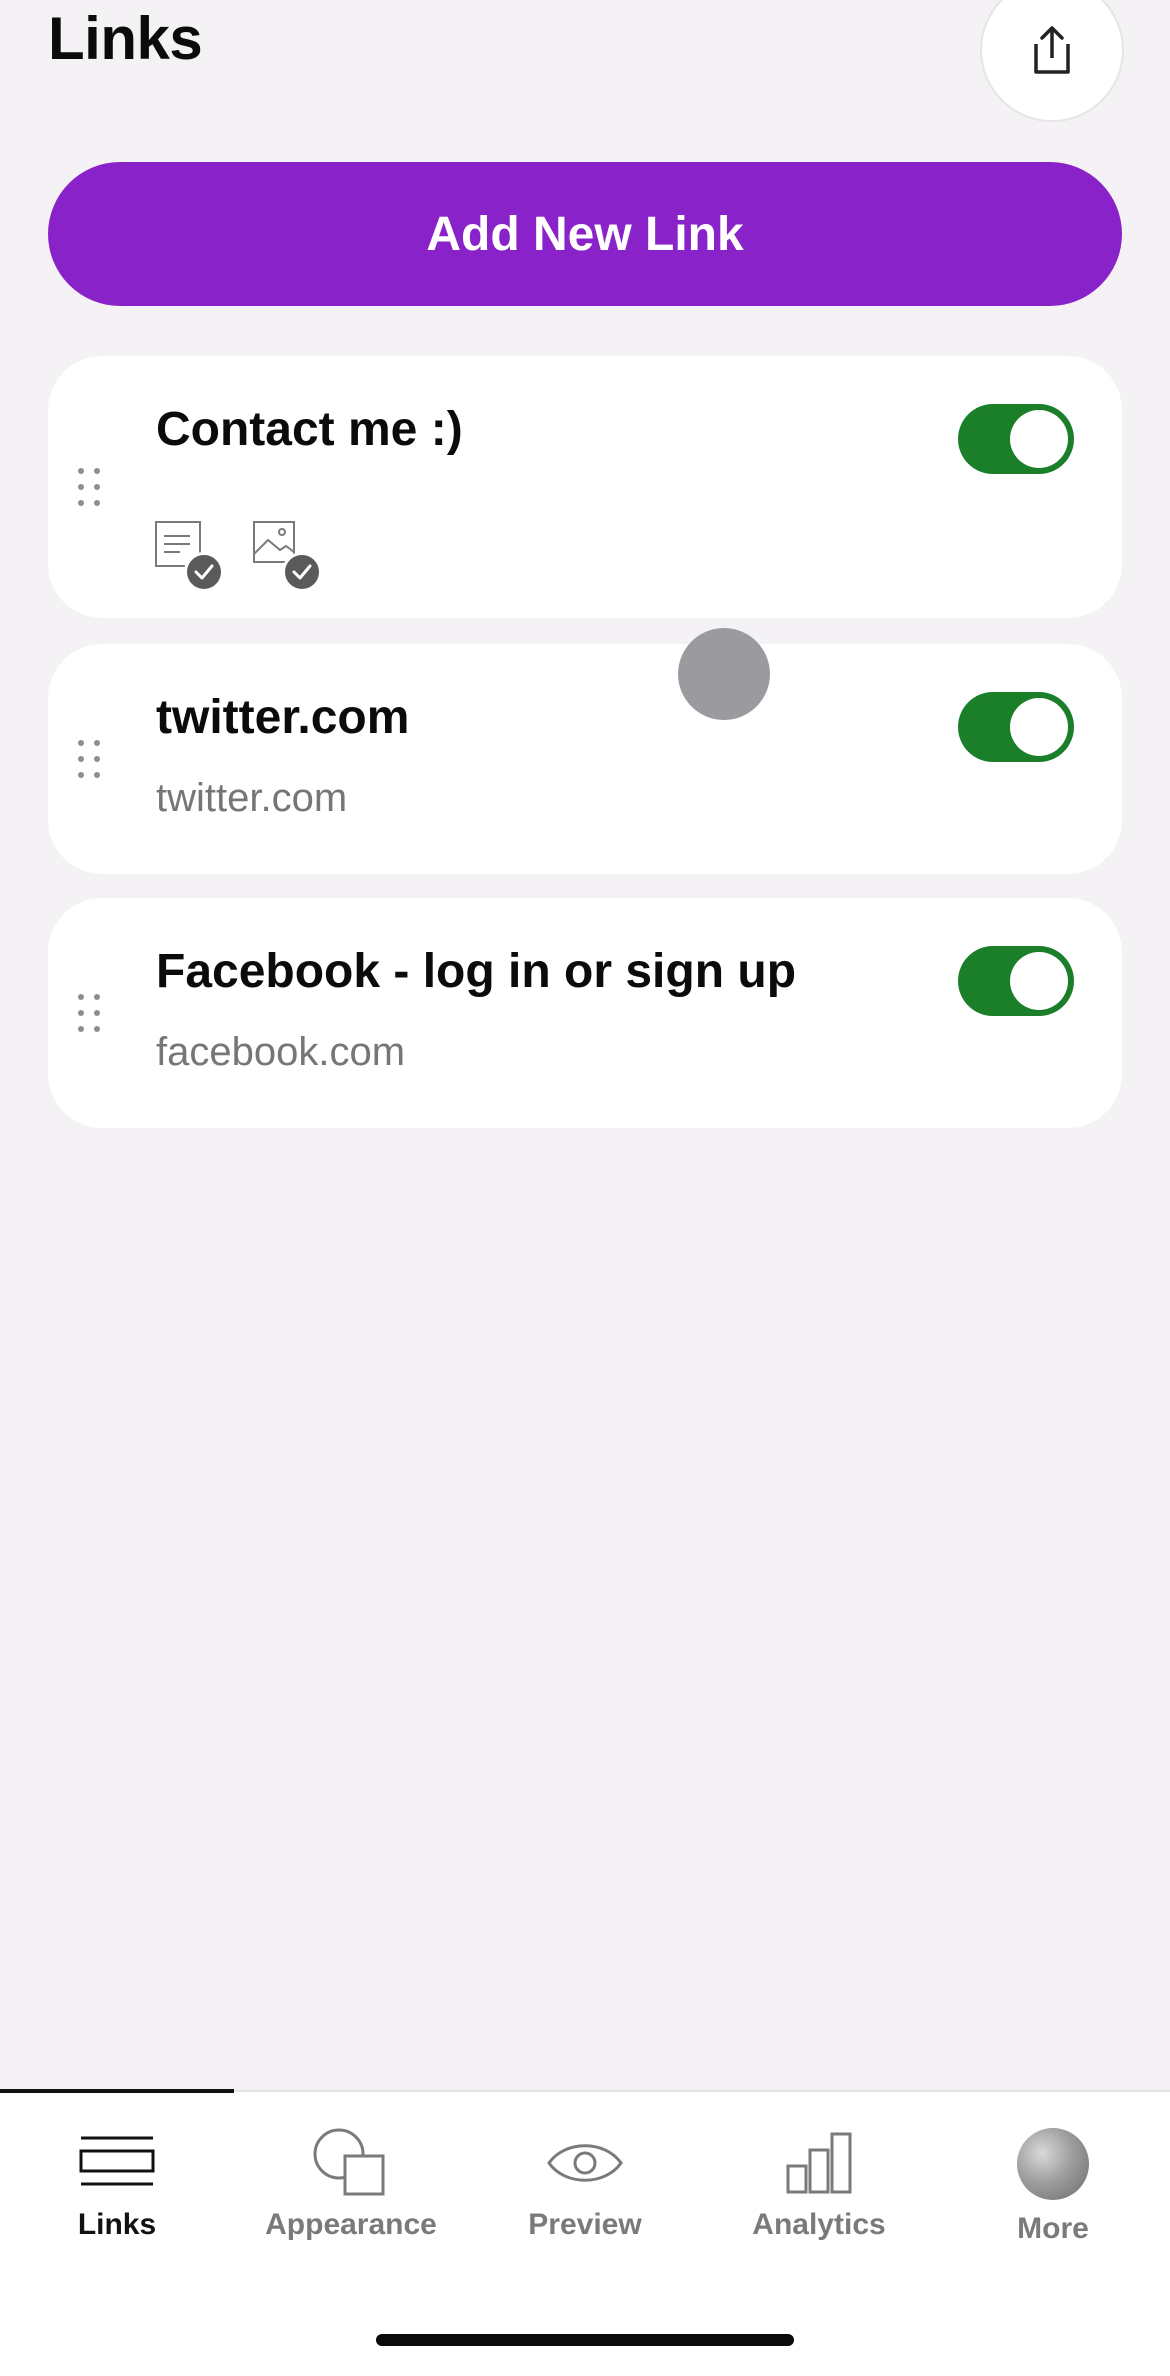  What do you see at coordinates (117, 2164) in the screenshot?
I see `links-icon` at bounding box center [117, 2164].